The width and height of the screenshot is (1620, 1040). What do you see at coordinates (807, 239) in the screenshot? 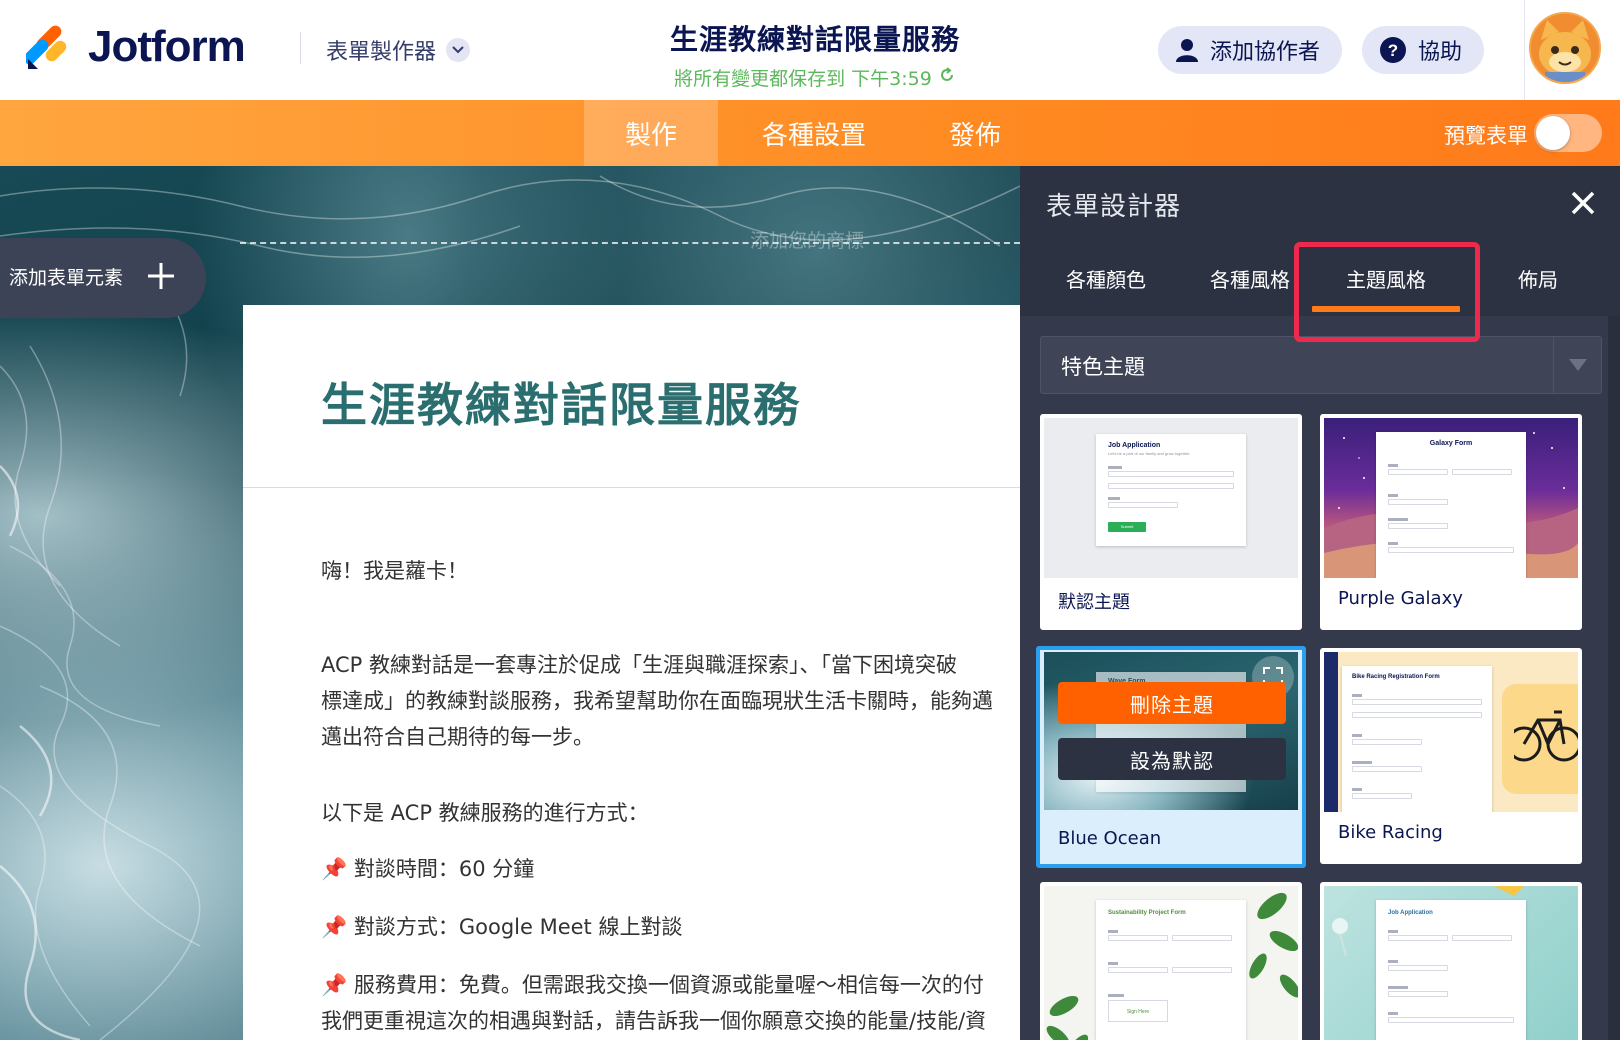
I see `logo-placeholder-text: 添加您的商標` at bounding box center [807, 239].